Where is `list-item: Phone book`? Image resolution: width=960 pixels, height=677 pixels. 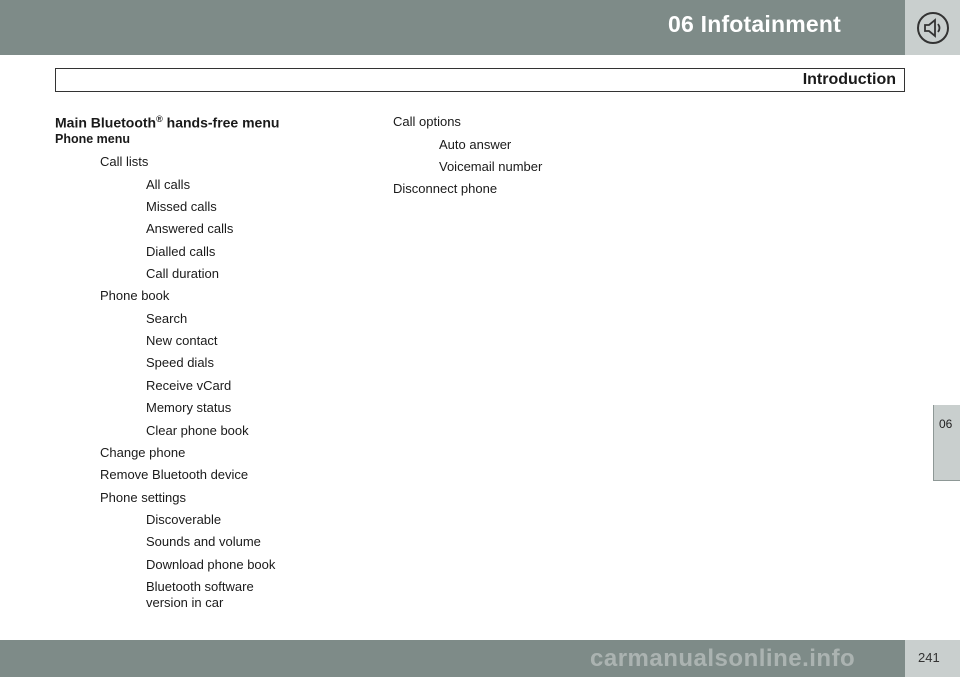
list-item: Phone book is located at coordinates (135, 295).